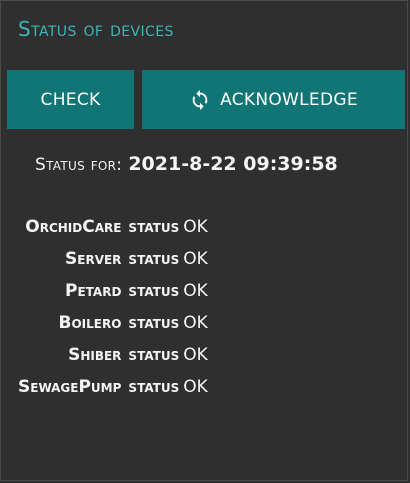 This screenshot has height=483, width=410. I want to click on table-row: Shiber status OK, so click(113, 355).